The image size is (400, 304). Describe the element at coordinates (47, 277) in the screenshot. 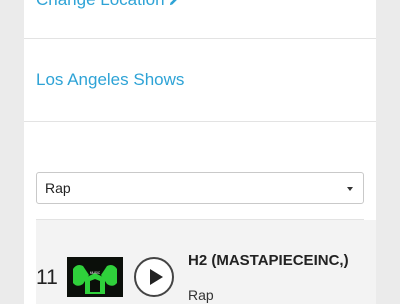

I see `track-rank: 11` at that location.